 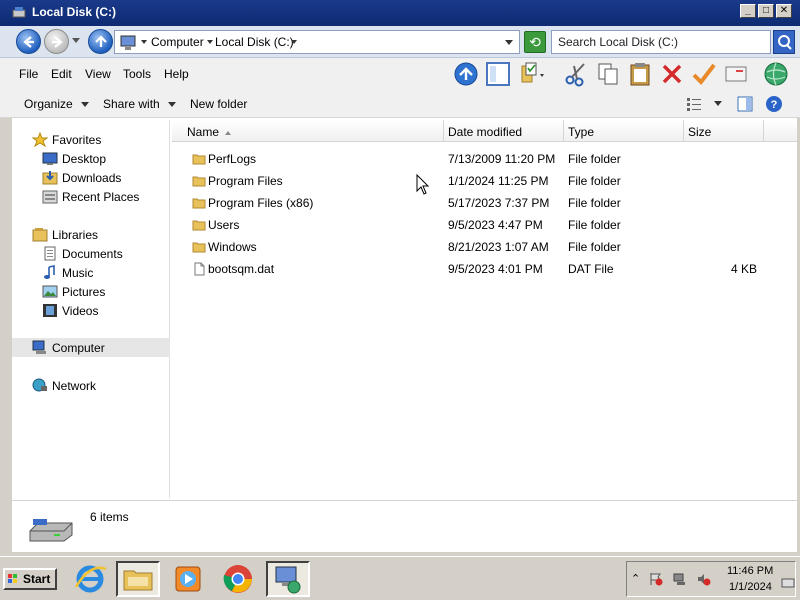 I want to click on delete-icon, so click(x=672, y=74).